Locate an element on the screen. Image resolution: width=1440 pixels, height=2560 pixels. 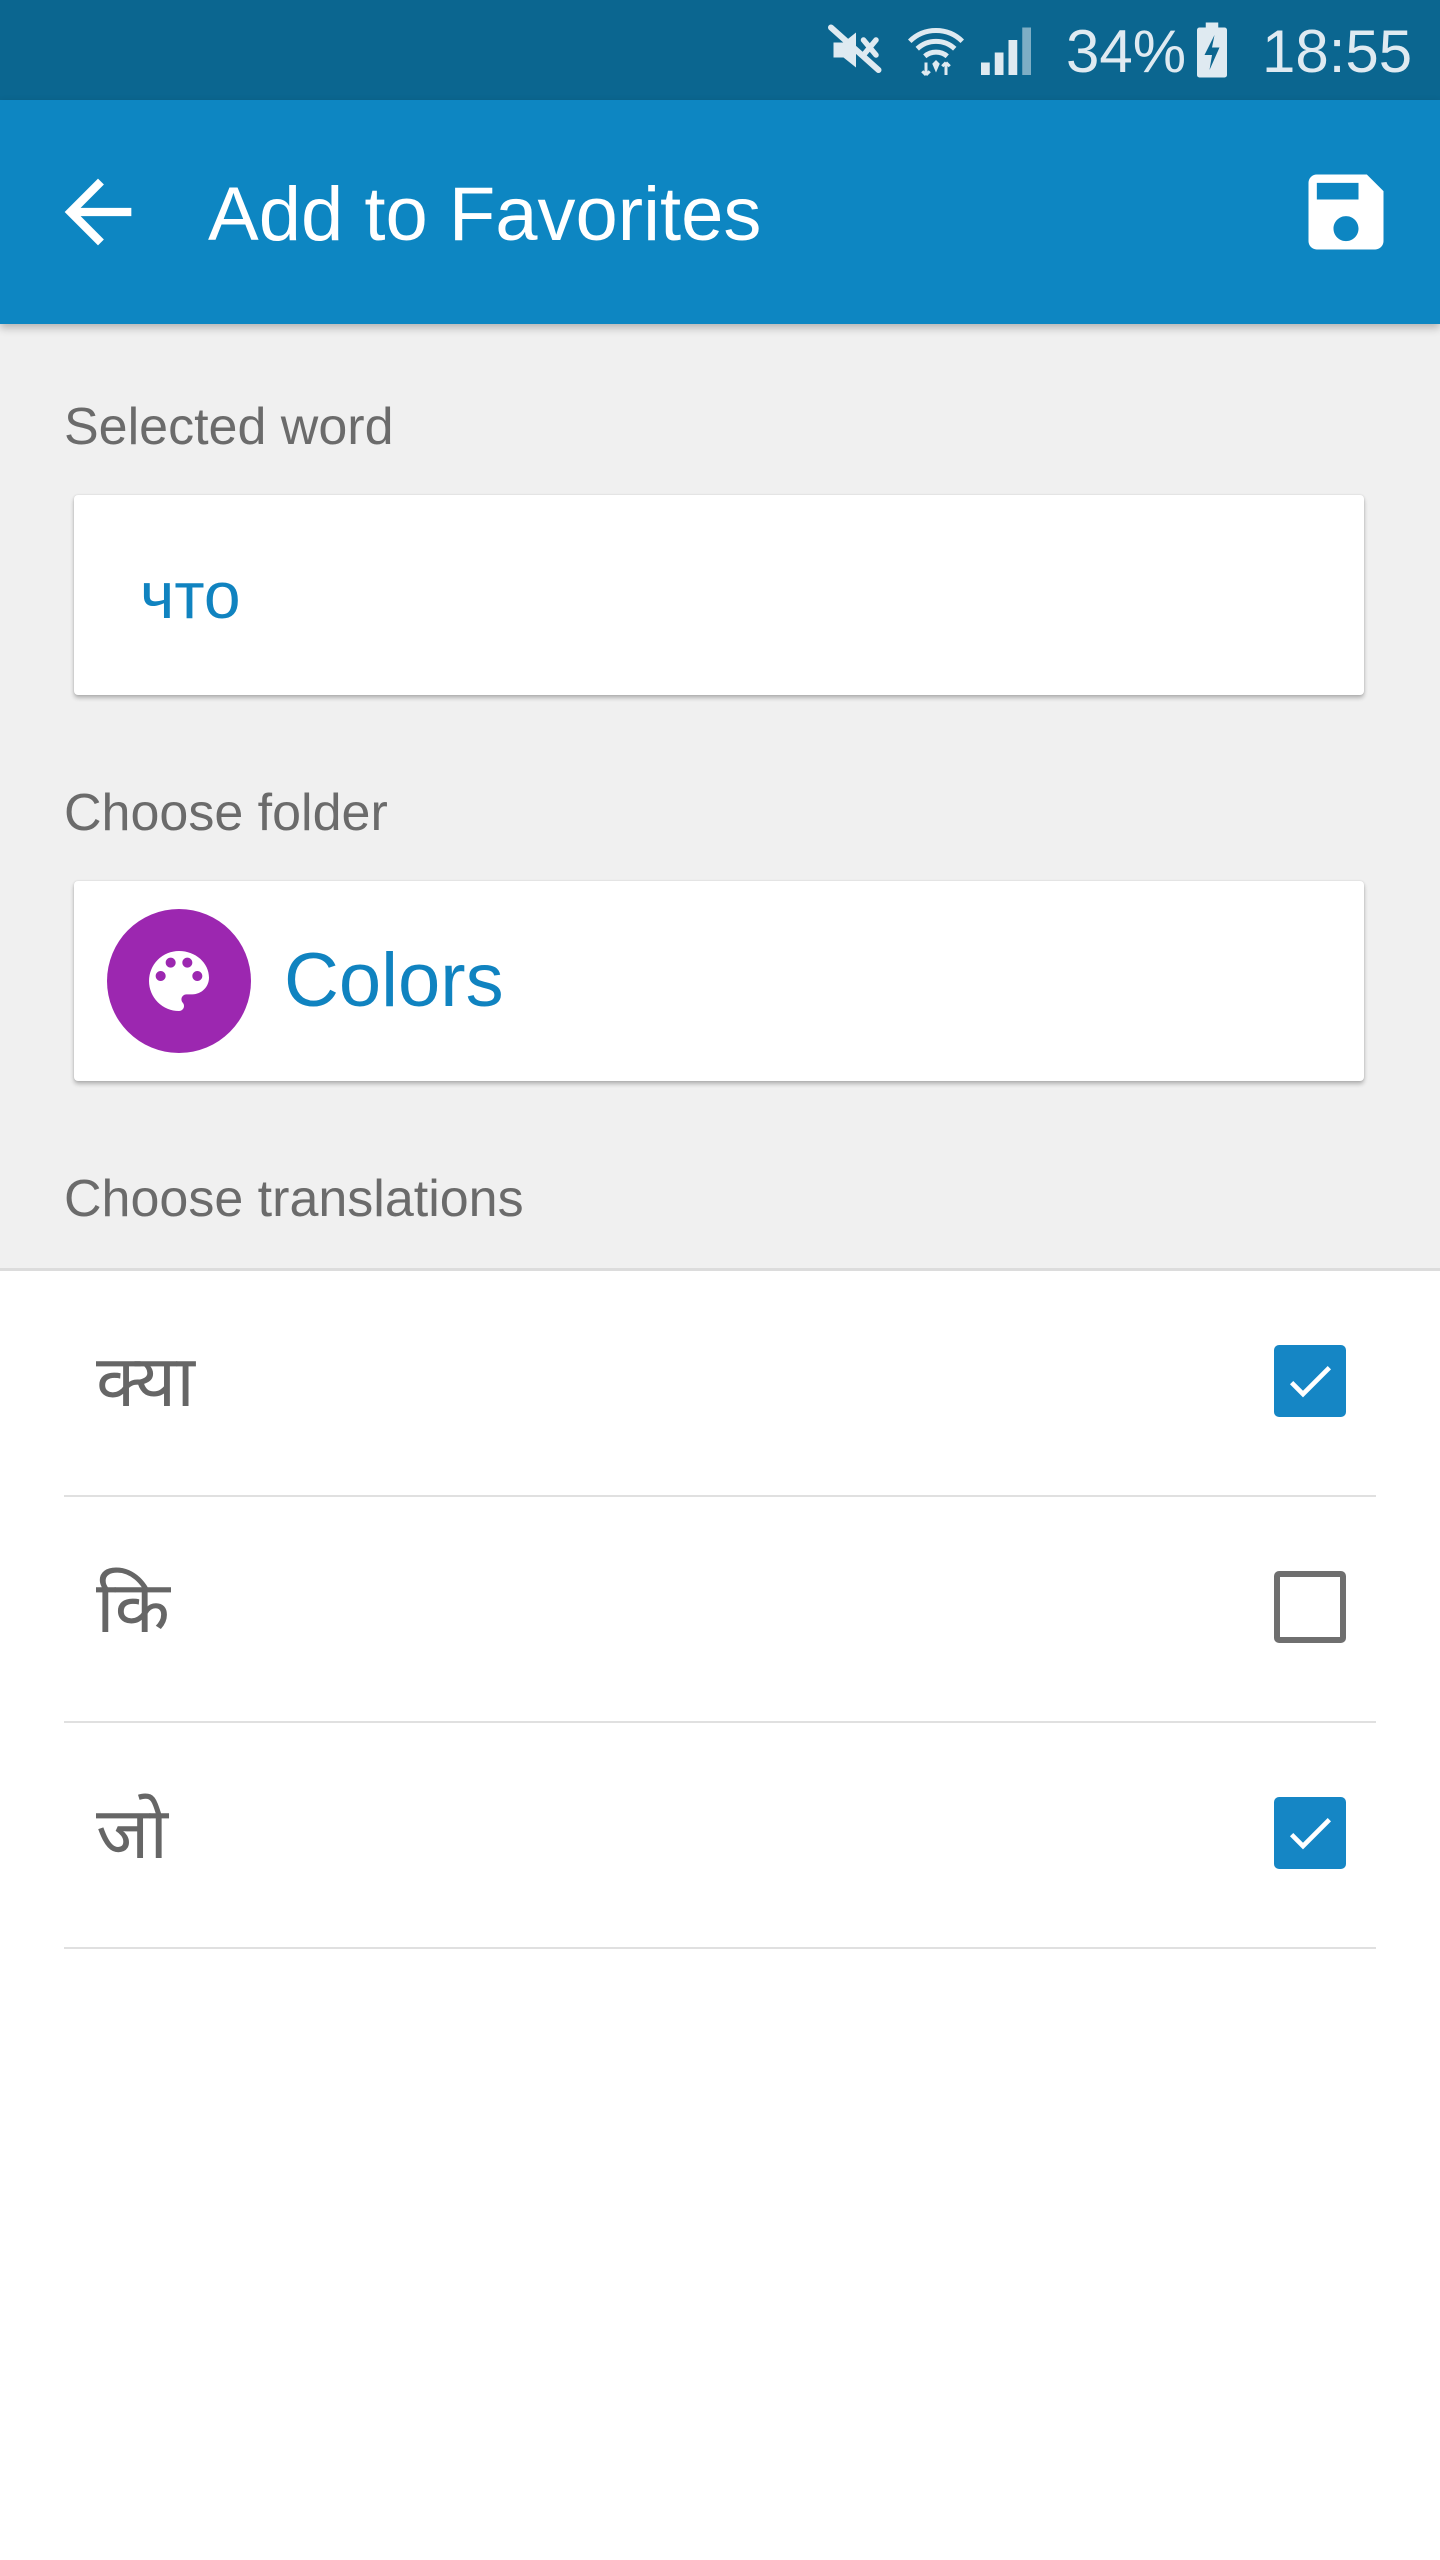
clock: 18:55 is located at coordinates (1337, 51).